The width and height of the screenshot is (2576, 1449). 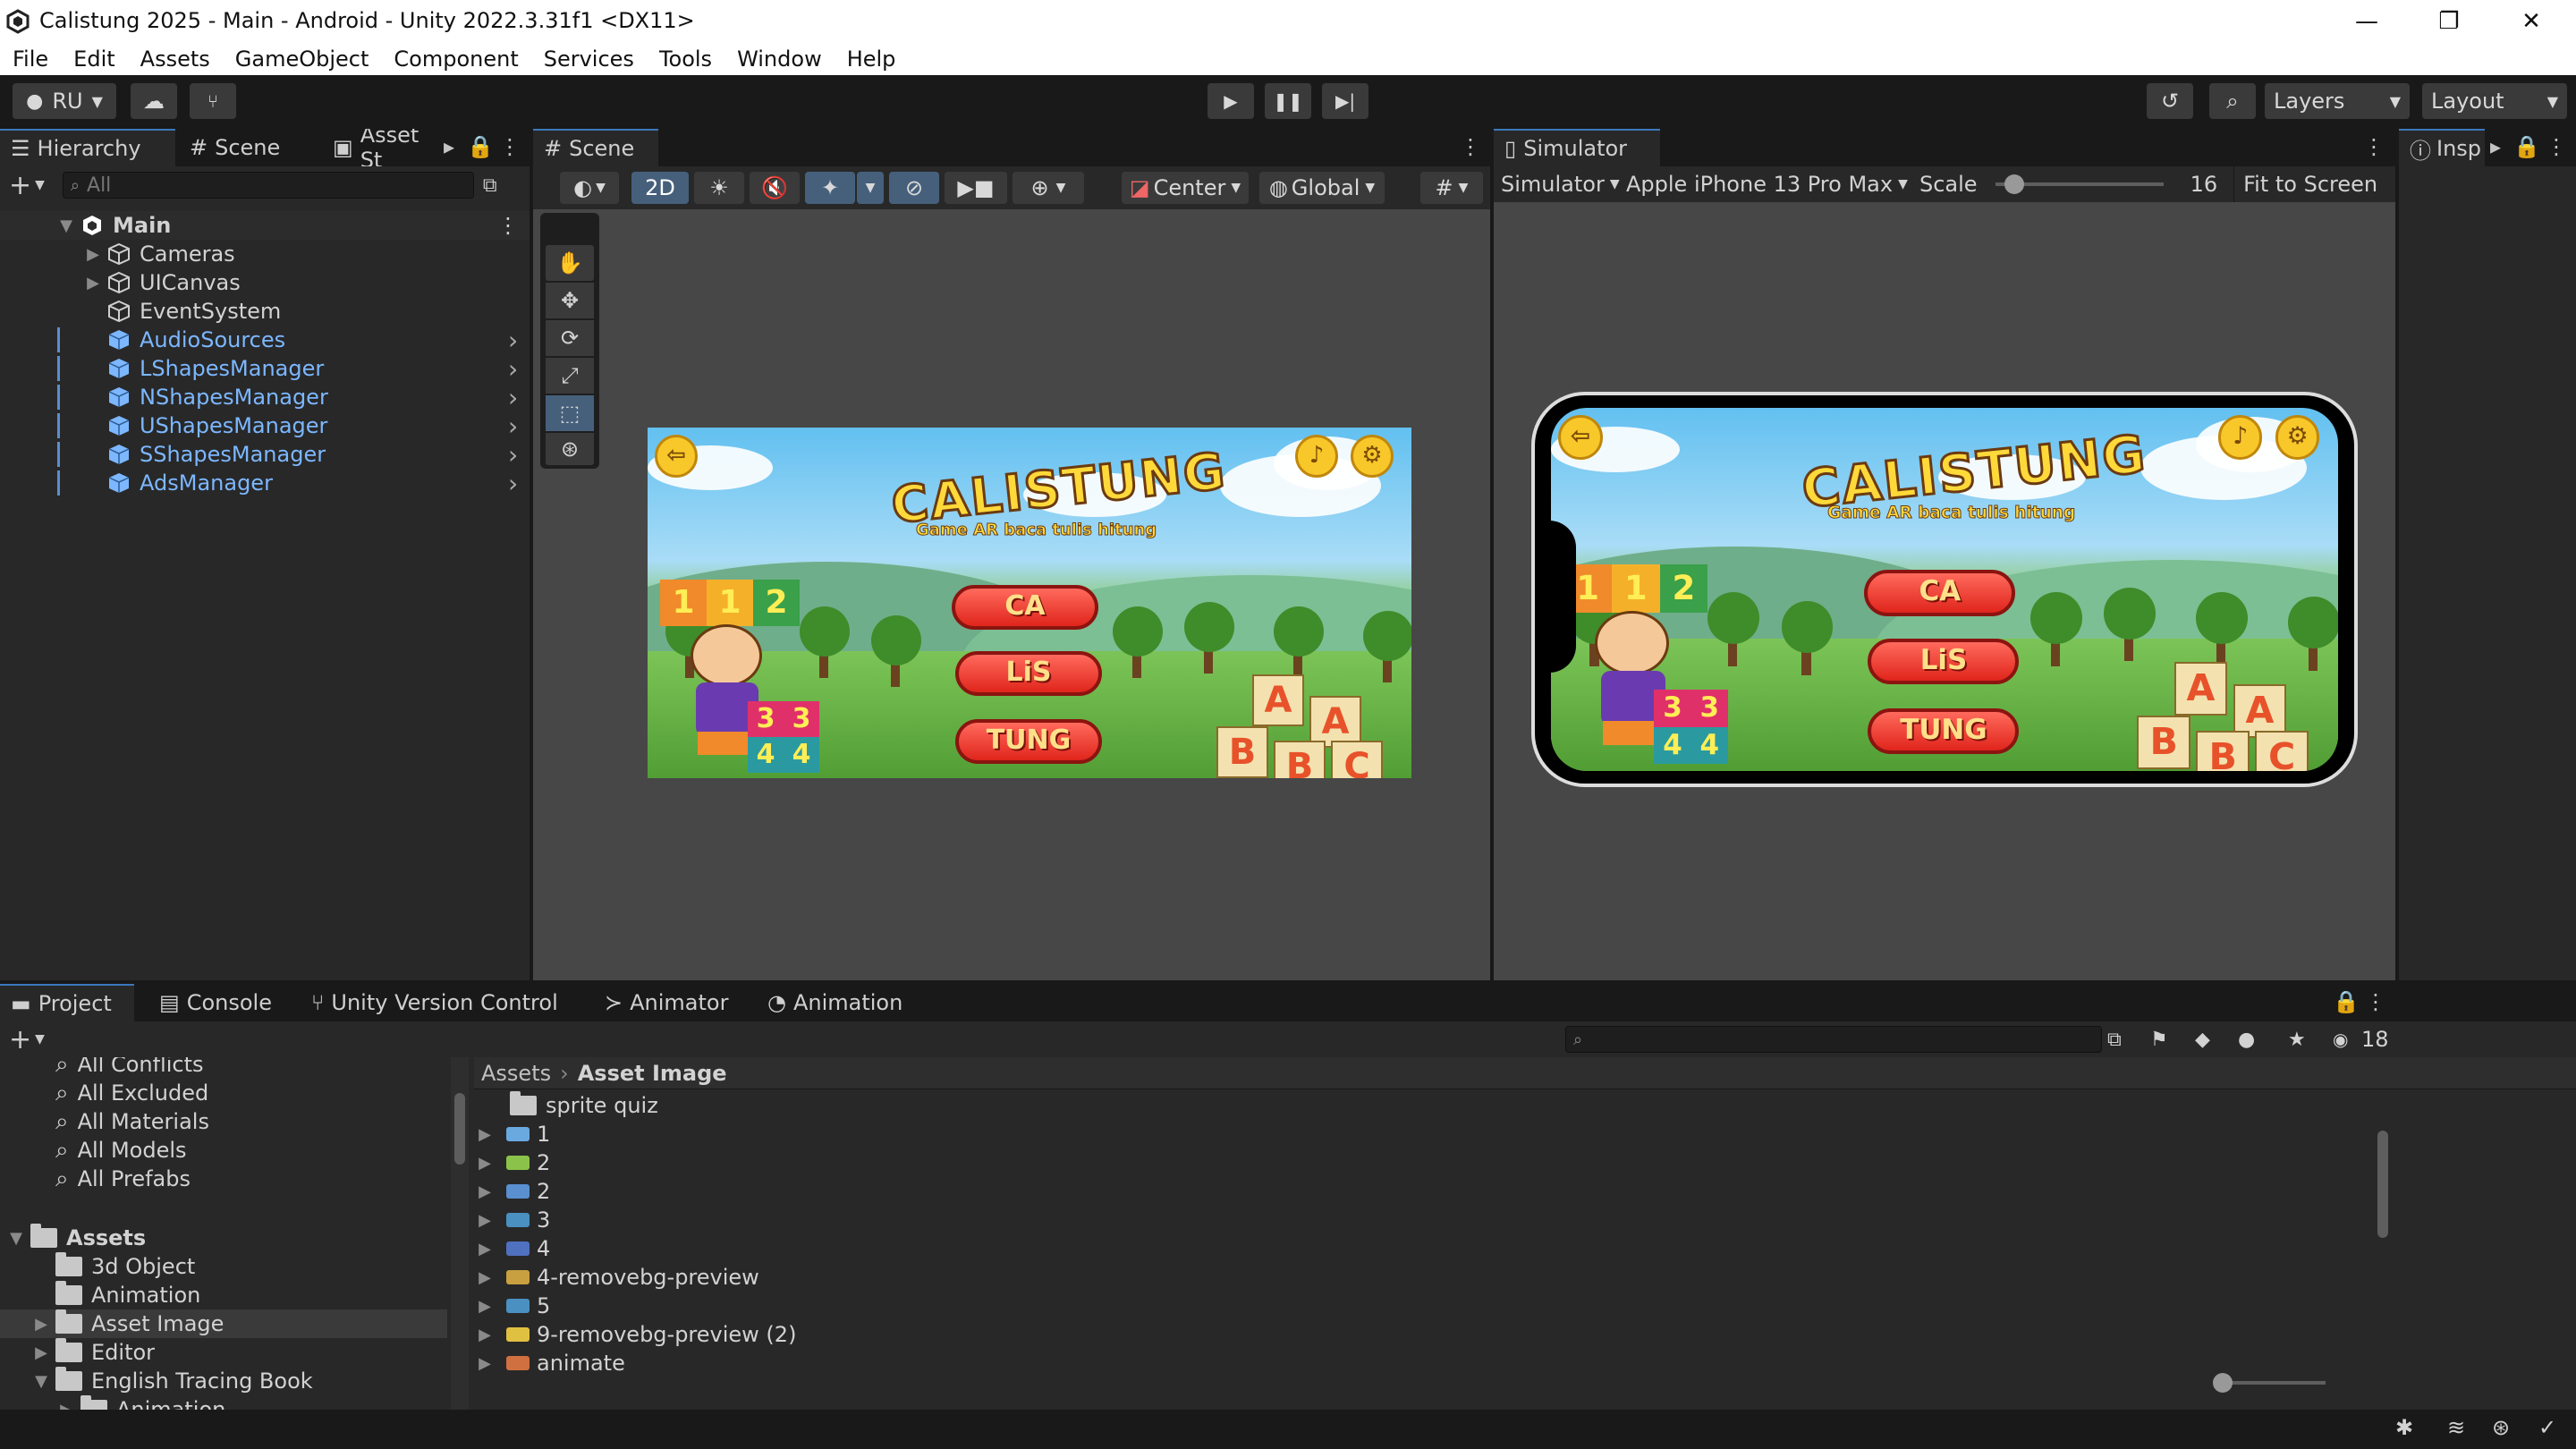 I want to click on tab-simulator: ▯ Simulator, so click(x=1577, y=147).